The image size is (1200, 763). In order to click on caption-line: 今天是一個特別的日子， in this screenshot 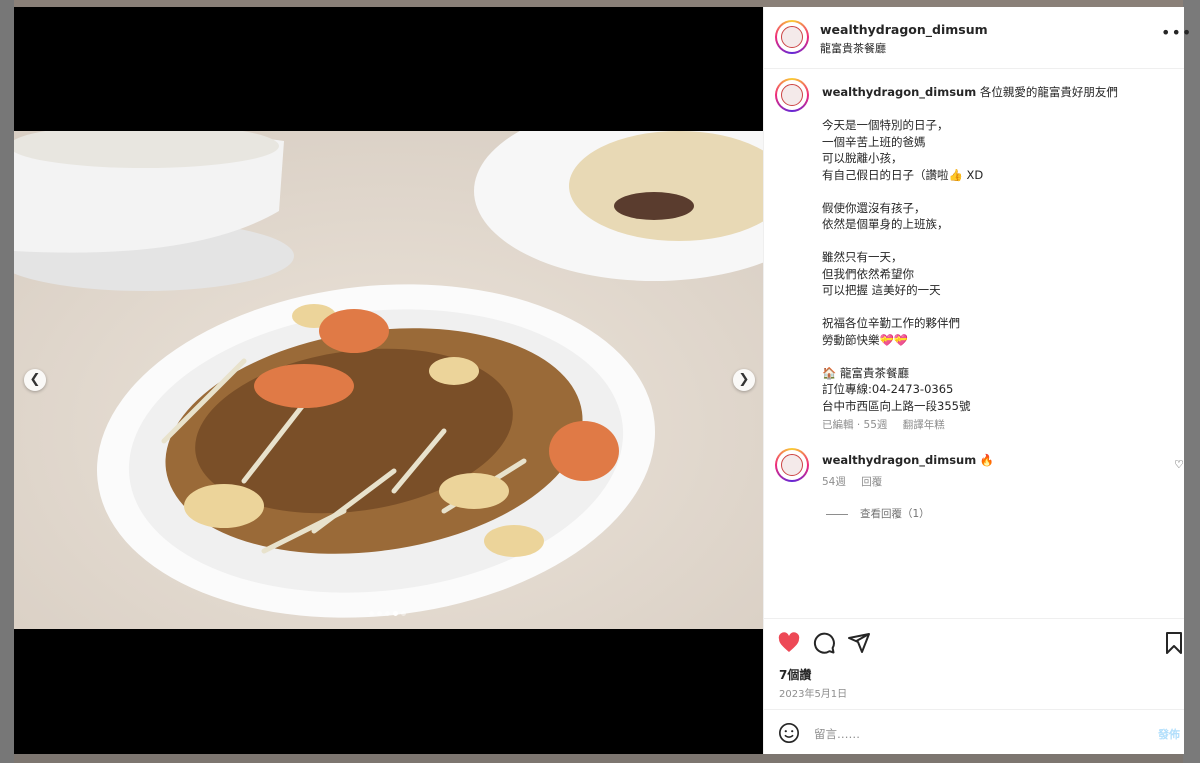, I will do `click(885, 125)`.